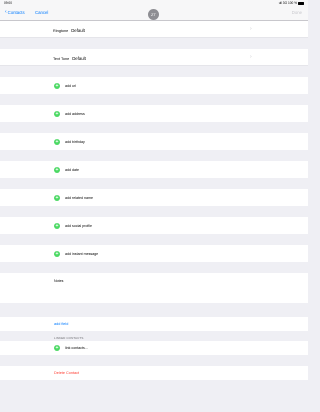 This screenshot has width=320, height=412. Describe the element at coordinates (72, 169) in the screenshot. I see `add-date-label: add date` at that location.